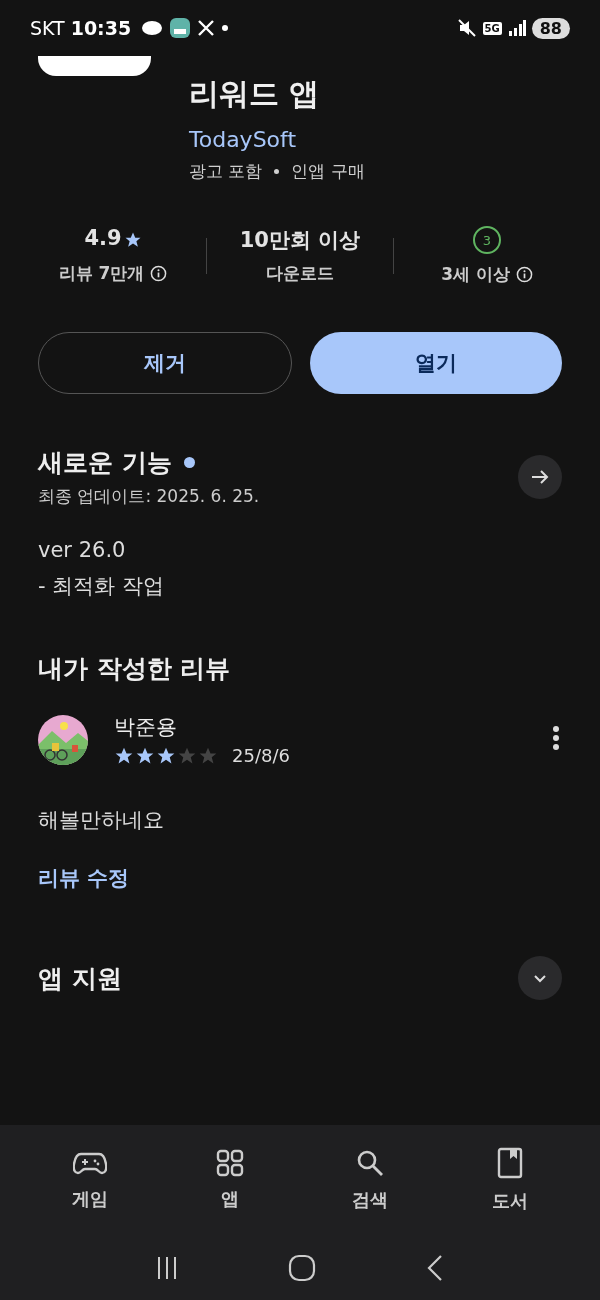  I want to click on stat-label: 리뷰 7만개, so click(101, 273).